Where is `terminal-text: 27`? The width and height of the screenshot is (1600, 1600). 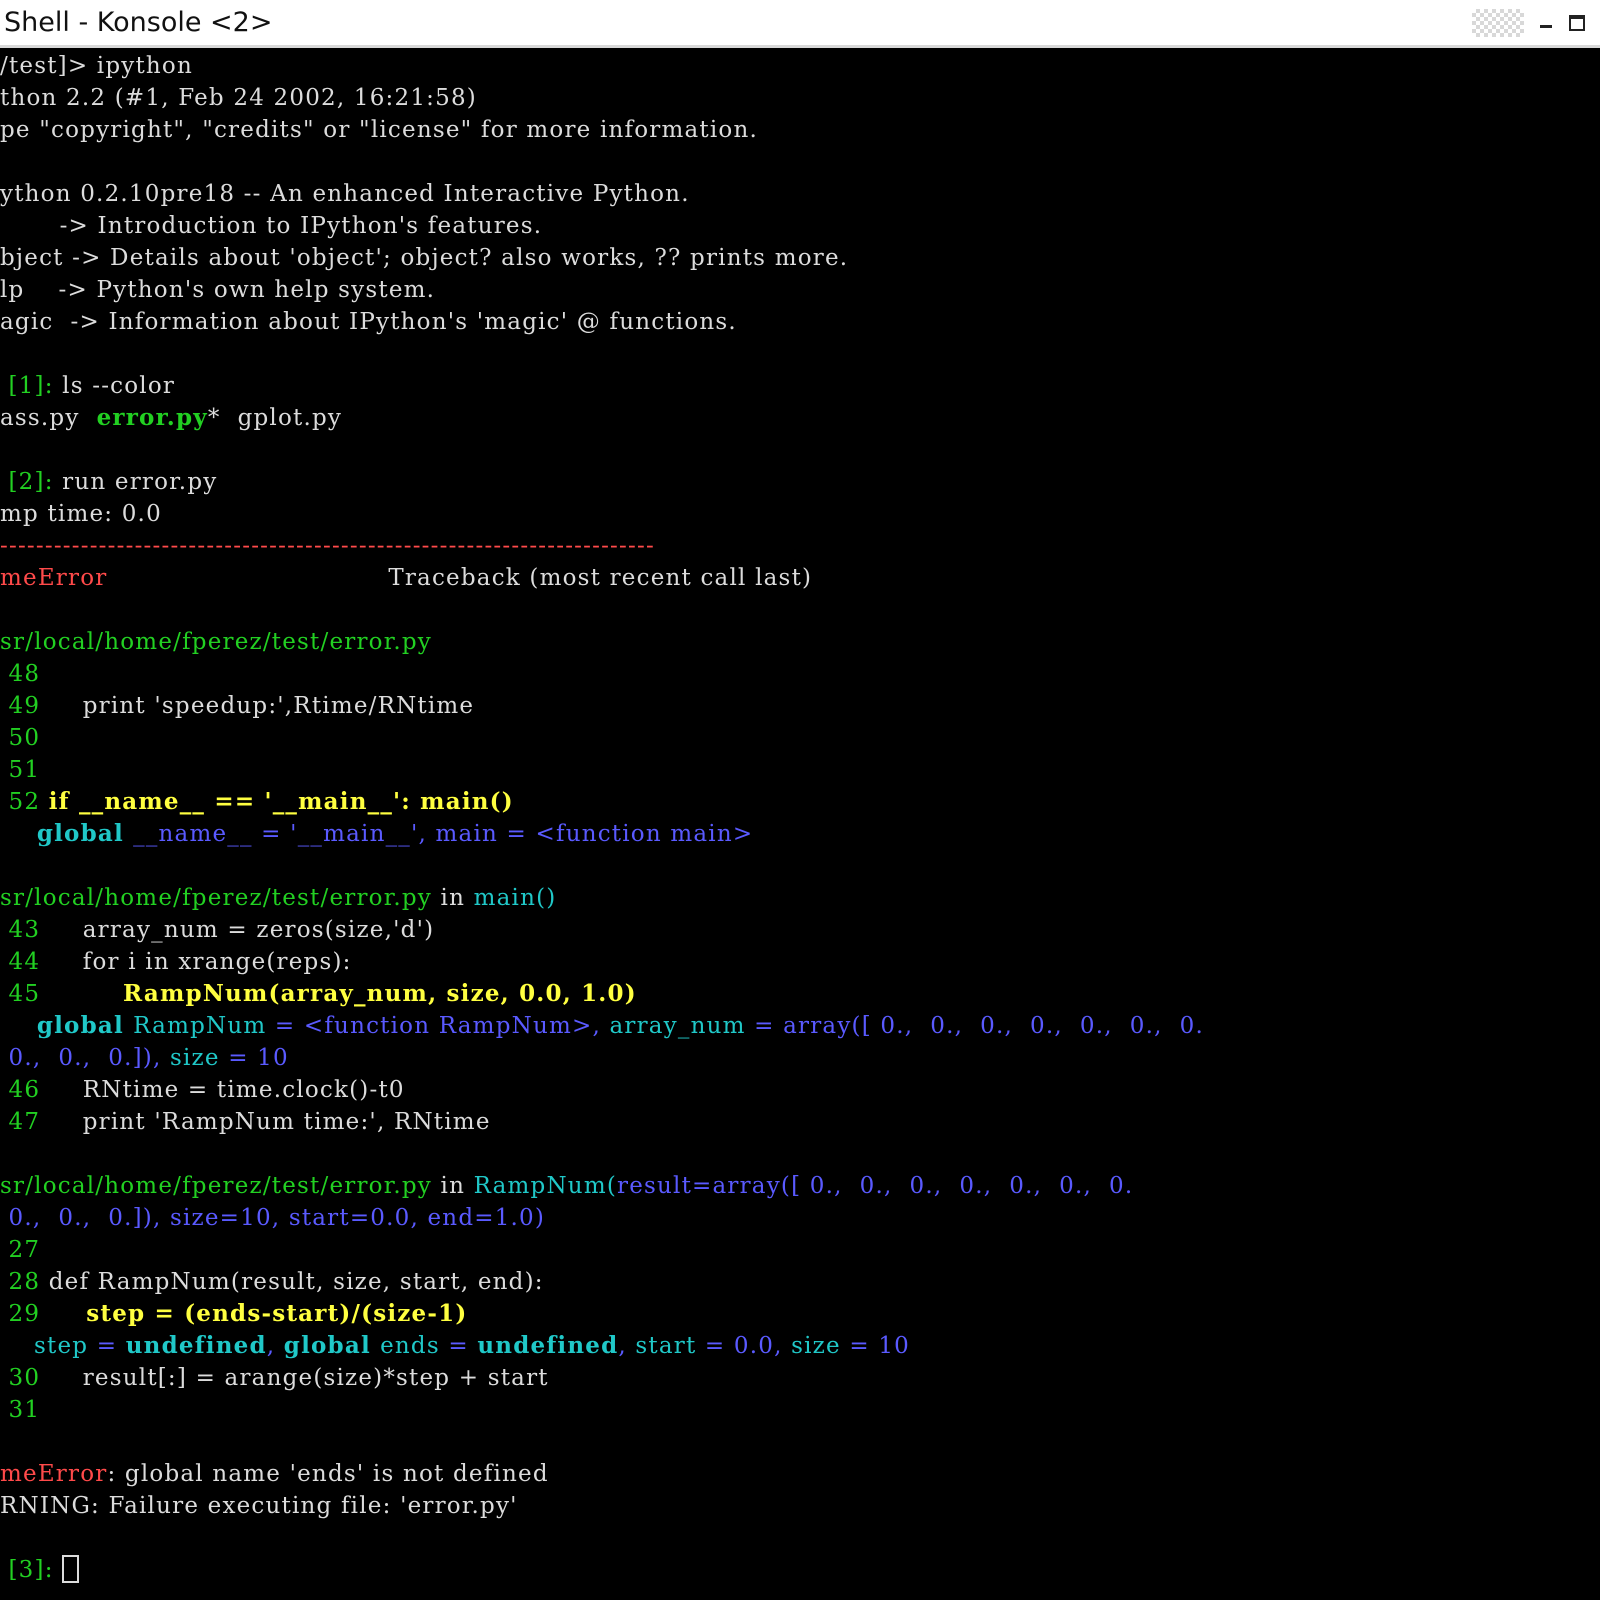
terminal-text: 27 is located at coordinates (20, 1250).